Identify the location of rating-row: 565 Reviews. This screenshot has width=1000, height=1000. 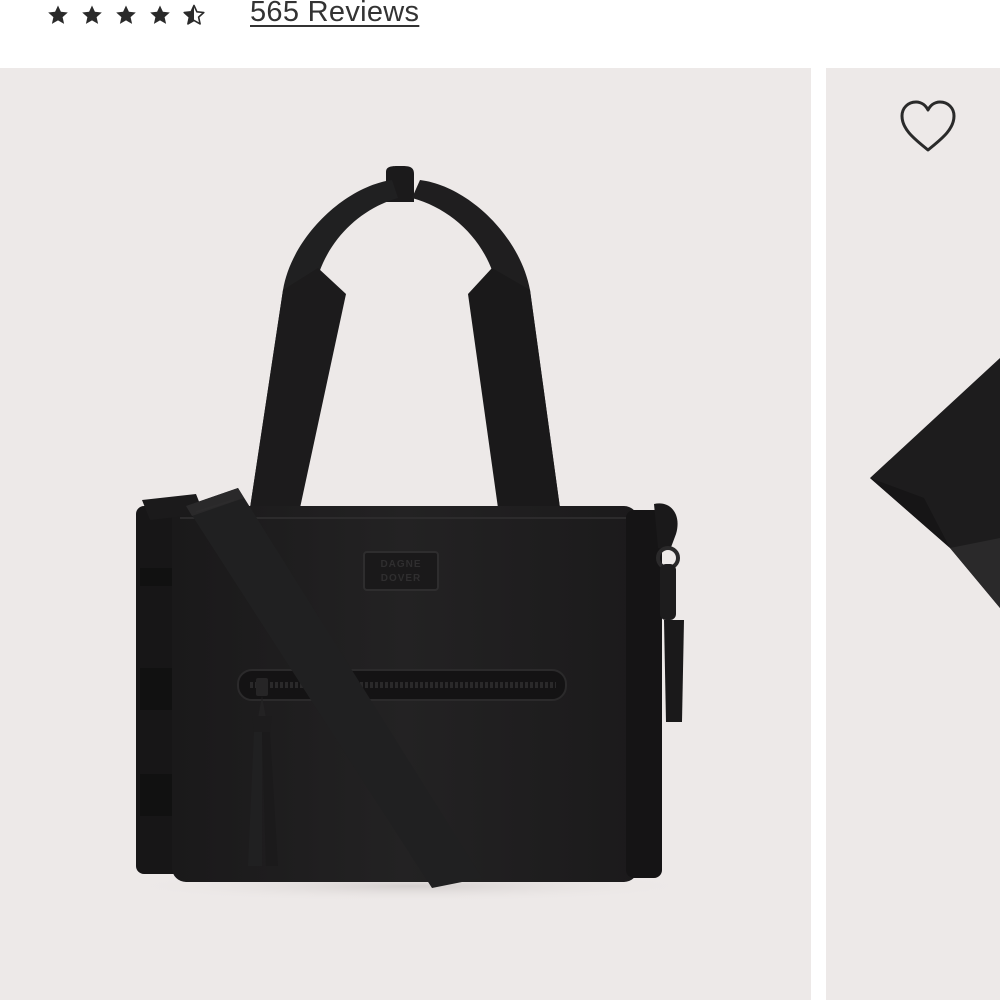
(500, 34).